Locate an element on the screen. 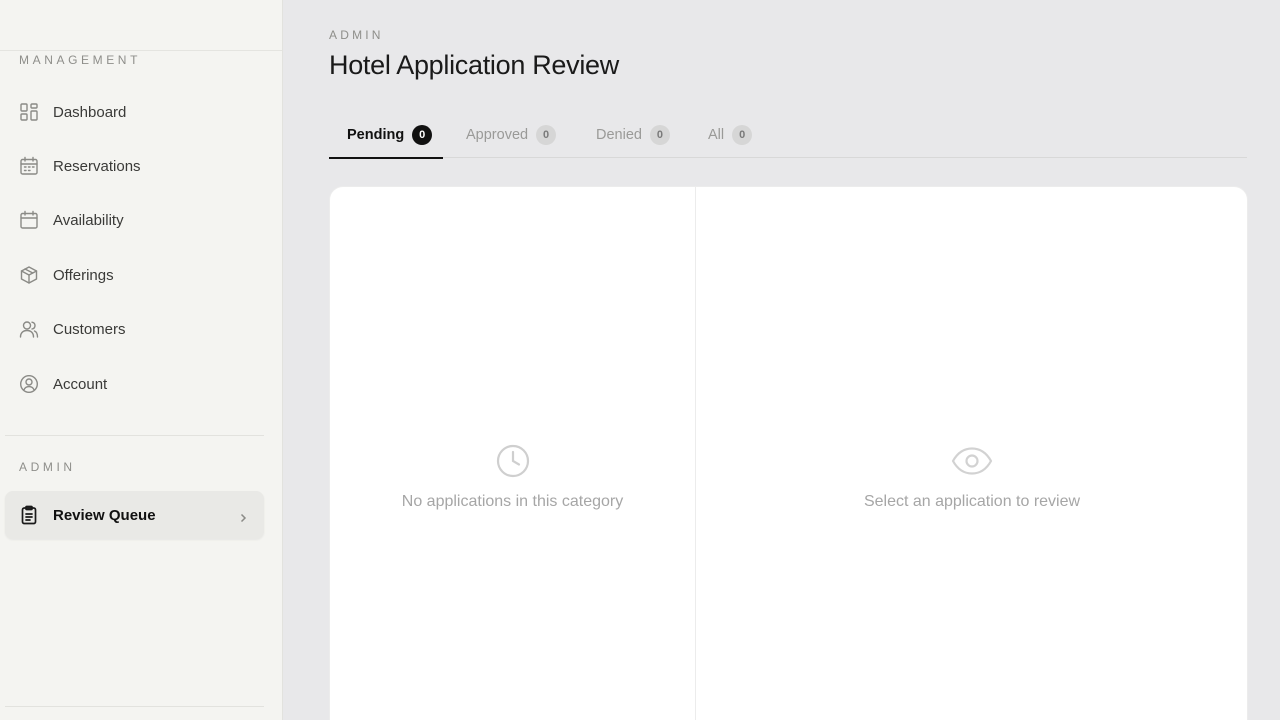  chevron-right-icon is located at coordinates (243, 516).